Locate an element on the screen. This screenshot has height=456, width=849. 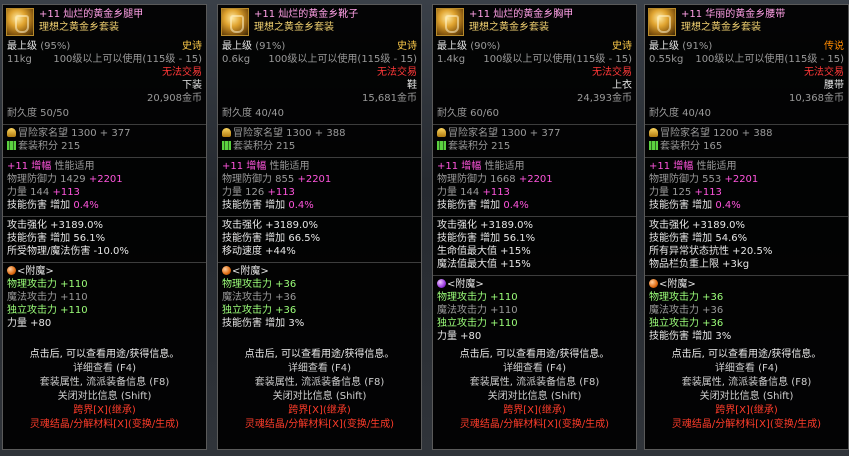
attribute-line: 移动速度 +44% is located at coordinates (259, 251).